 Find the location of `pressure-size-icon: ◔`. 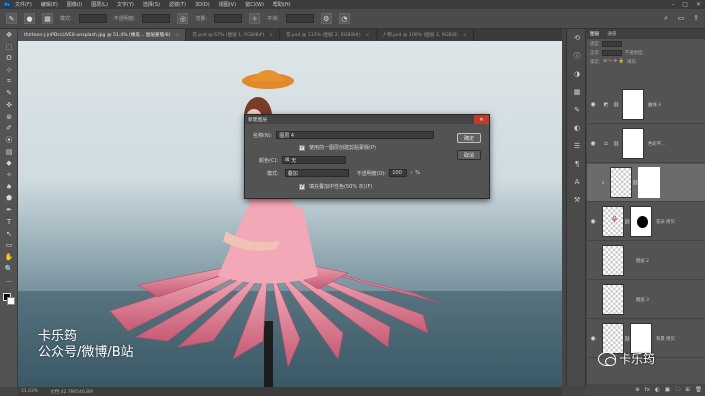

pressure-size-icon: ◔ is located at coordinates (344, 18).